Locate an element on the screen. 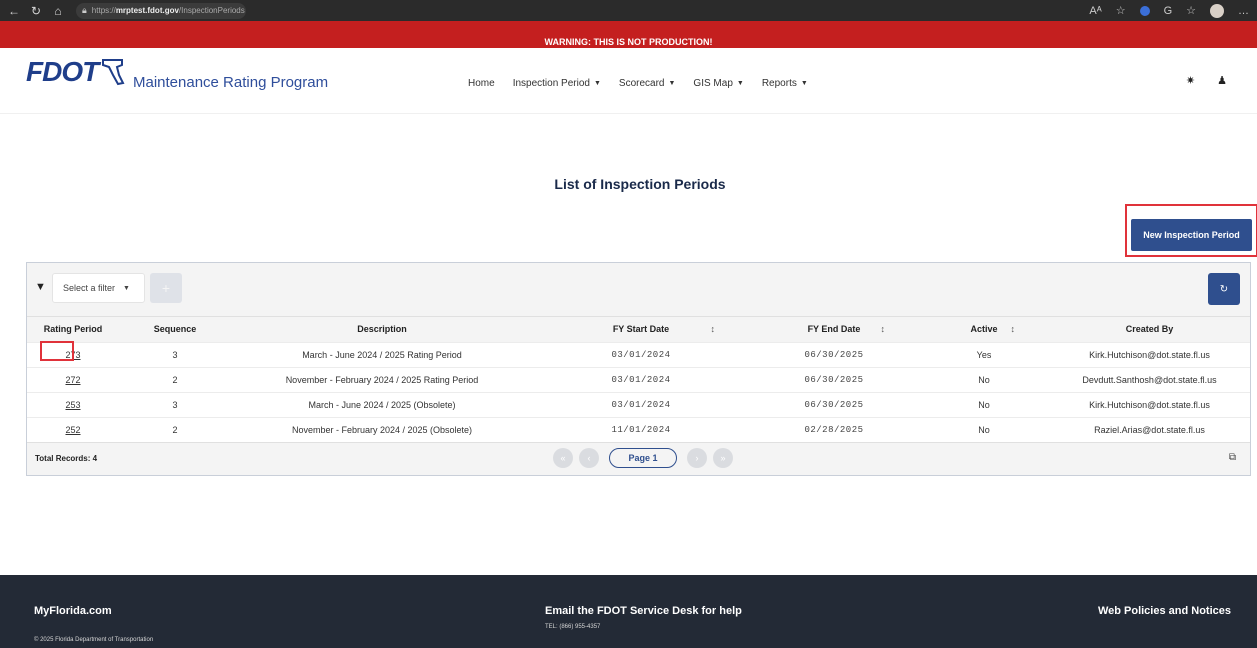 Image resolution: width=1257 pixels, height=648 pixels. nav-inspection-period-label: Inspection Period is located at coordinates (551, 83).